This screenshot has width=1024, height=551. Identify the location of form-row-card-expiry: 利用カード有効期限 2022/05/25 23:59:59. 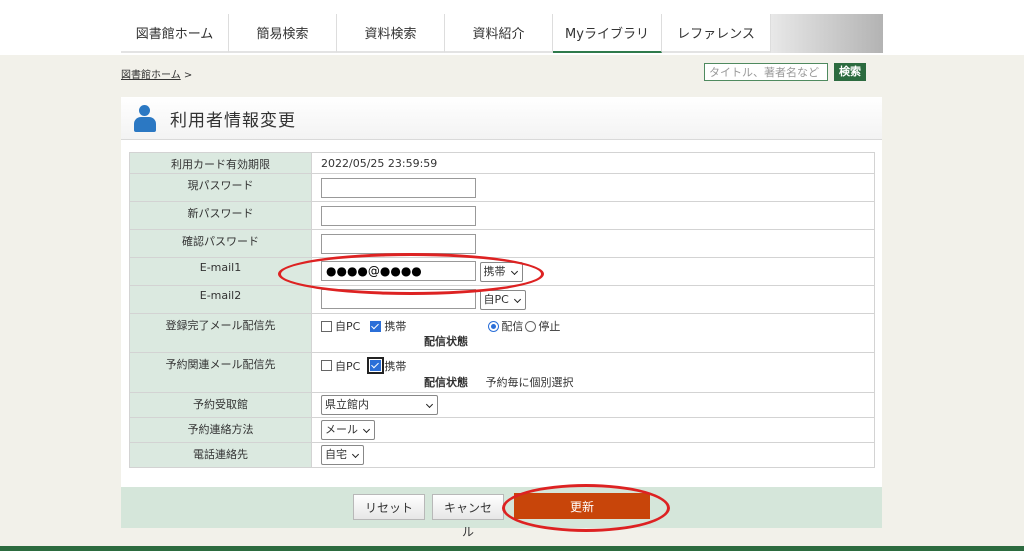
(502, 163).